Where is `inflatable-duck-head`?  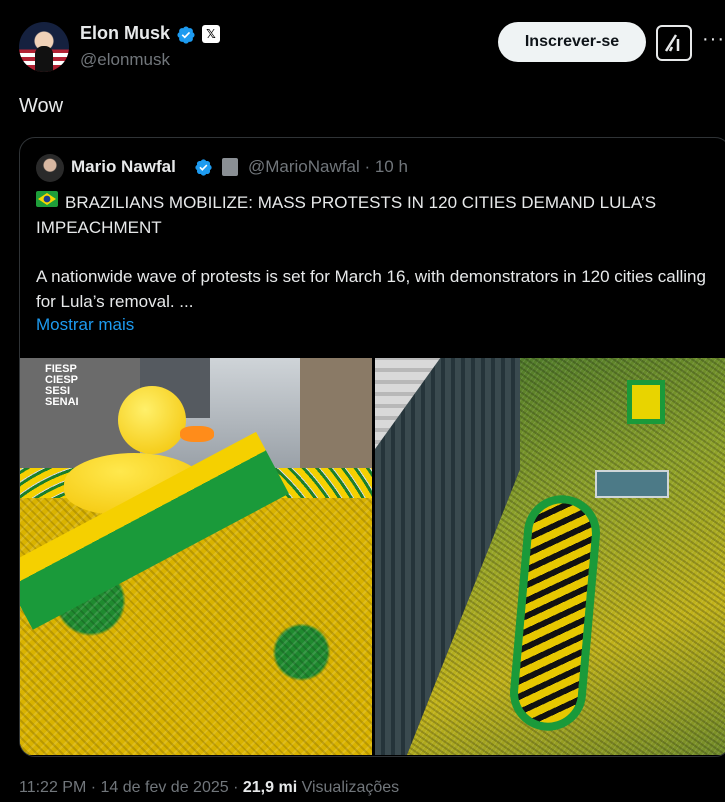 inflatable-duck-head is located at coordinates (152, 420).